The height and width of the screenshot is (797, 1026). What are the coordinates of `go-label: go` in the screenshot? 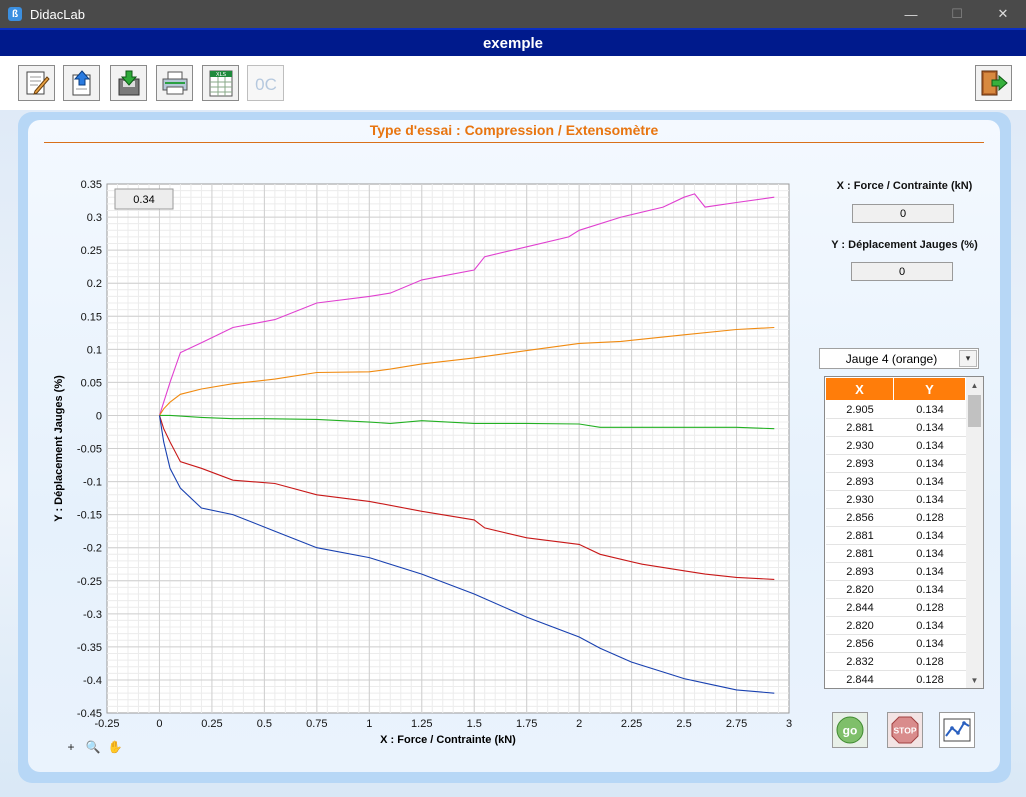 It's located at (850, 731).